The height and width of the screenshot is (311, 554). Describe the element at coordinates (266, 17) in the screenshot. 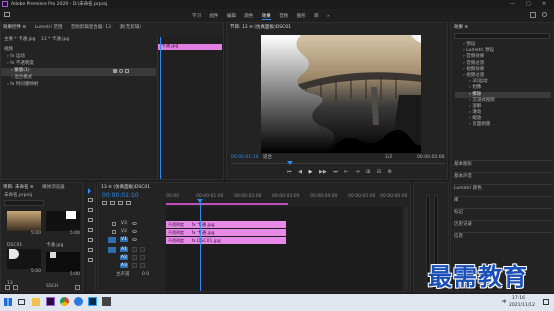

I see `menu-effects: 效果` at that location.